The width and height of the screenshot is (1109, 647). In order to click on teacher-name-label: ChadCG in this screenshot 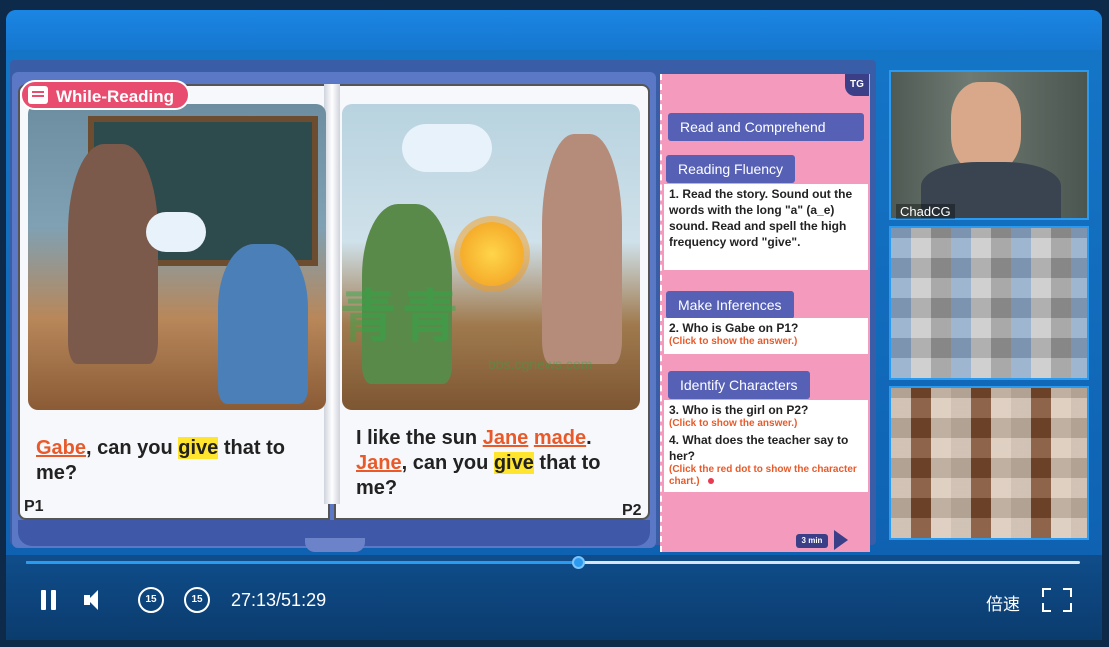, I will do `click(925, 211)`.